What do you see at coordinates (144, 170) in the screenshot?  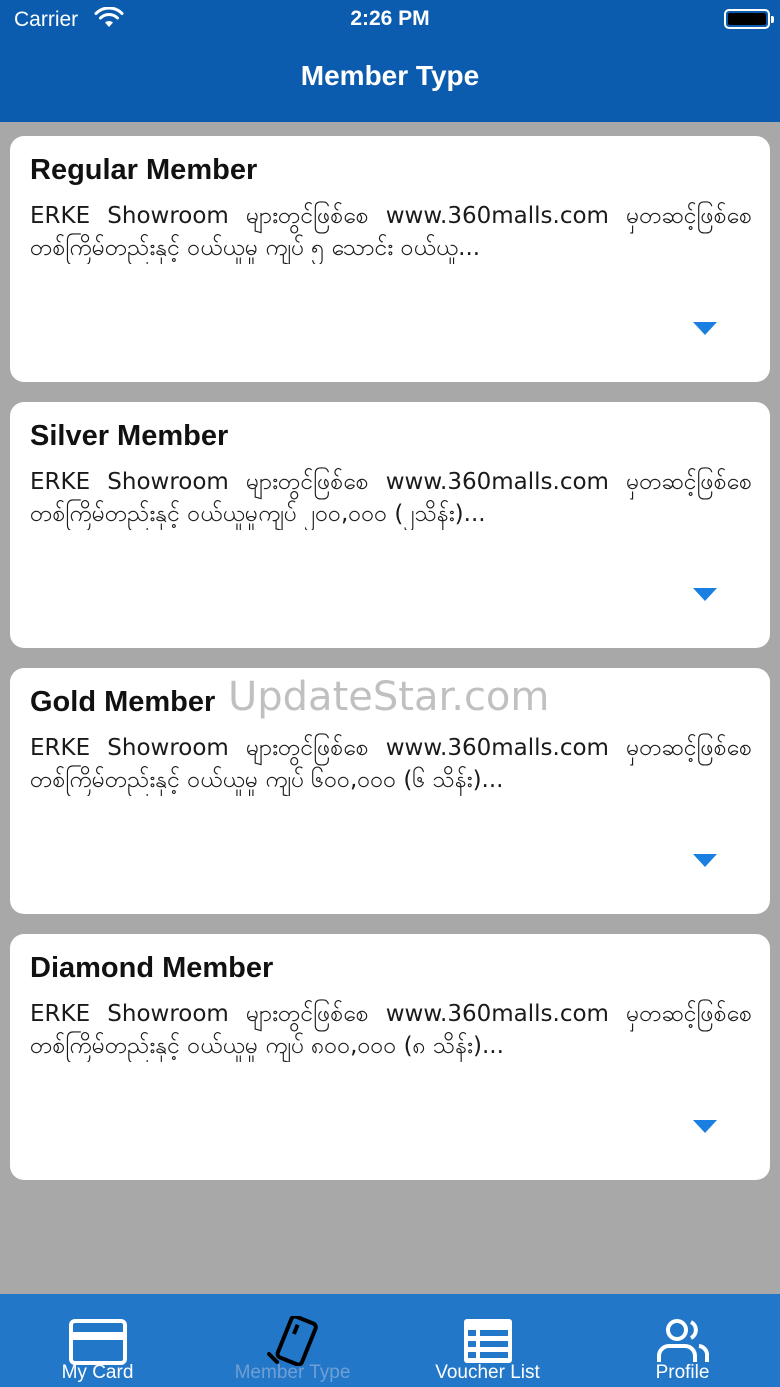 I see `card-title: Regular Member` at bounding box center [144, 170].